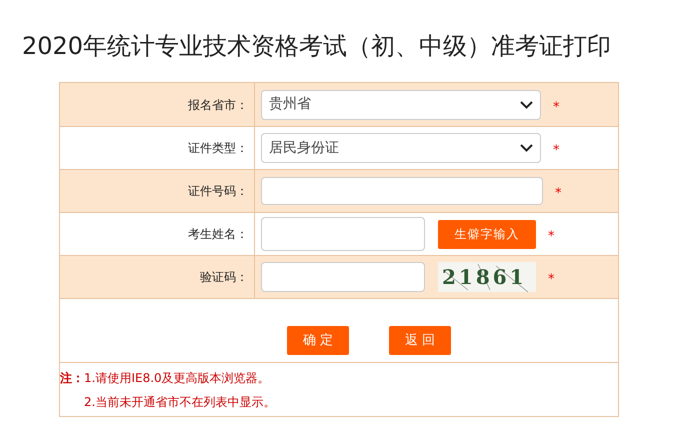 The height and width of the screenshot is (441, 692). I want to click on captcha-image: 21861, so click(487, 277).